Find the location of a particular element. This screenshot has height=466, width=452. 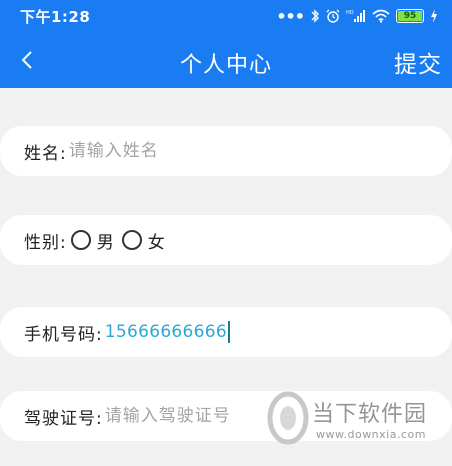

watermark: 当下软件园 www.downxia.com is located at coordinates (359, 425).